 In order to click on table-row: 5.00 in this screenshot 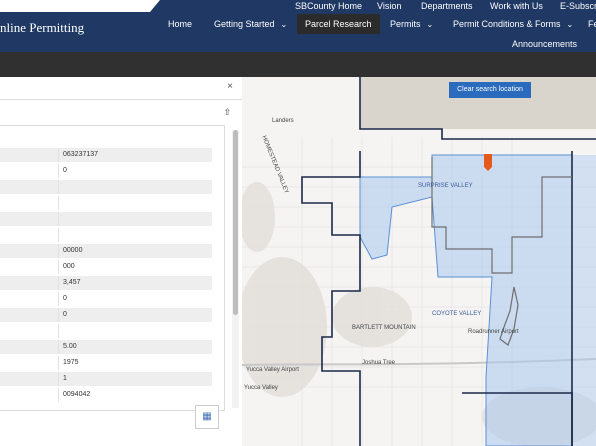, I will do `click(106, 347)`.